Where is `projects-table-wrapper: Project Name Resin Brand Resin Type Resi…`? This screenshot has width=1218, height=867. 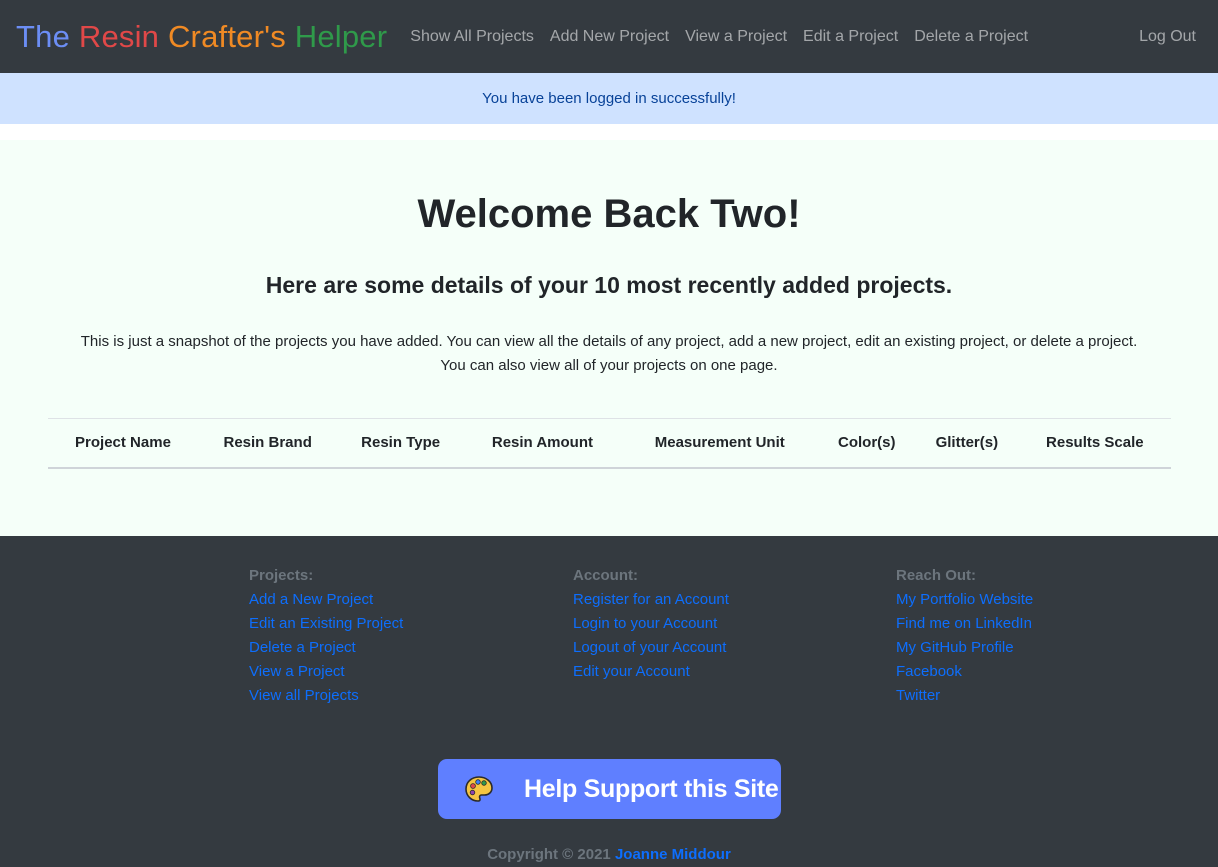
projects-table-wrapper: Project Name Resin Brand Resin Type Resi… is located at coordinates (609, 443).